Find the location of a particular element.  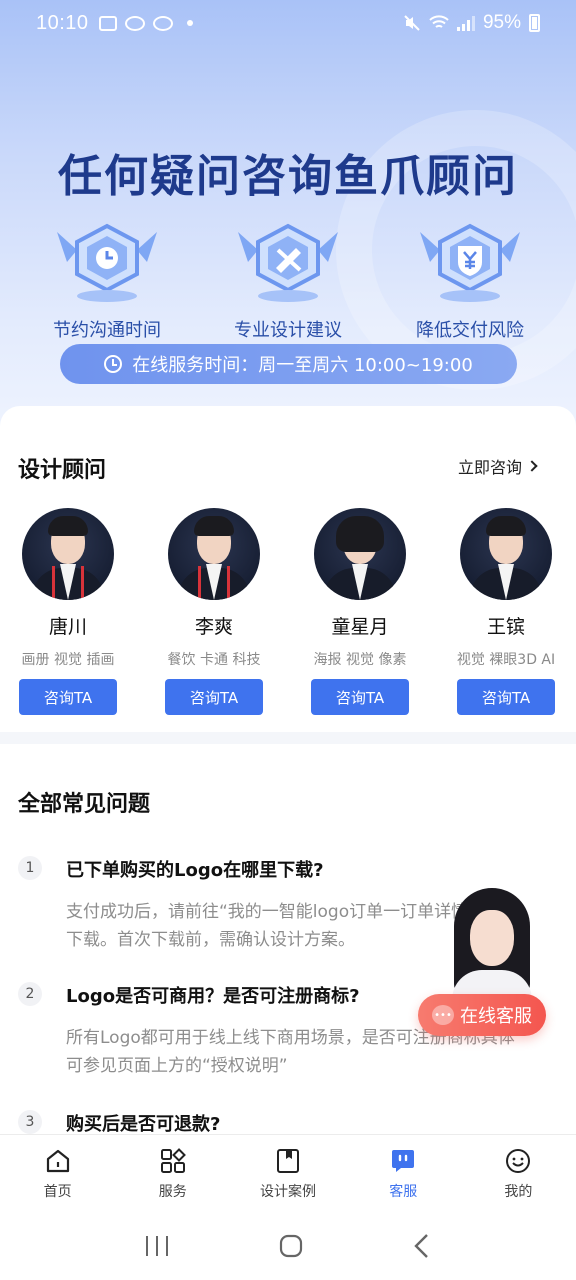

consultant-name: 唐川 is located at coordinates (67, 627).